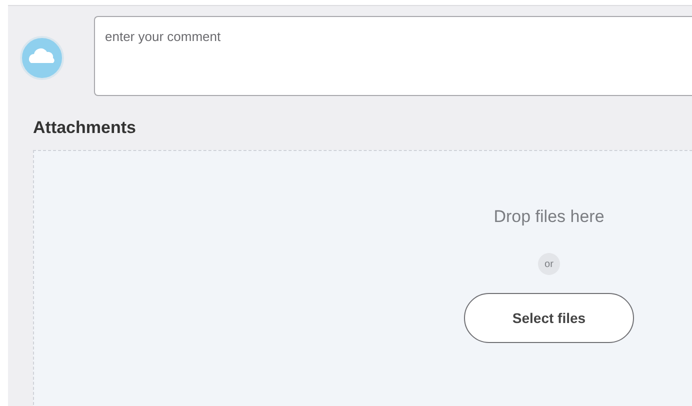  What do you see at coordinates (549, 264) in the screenshot?
I see `or-separator: or` at bounding box center [549, 264].